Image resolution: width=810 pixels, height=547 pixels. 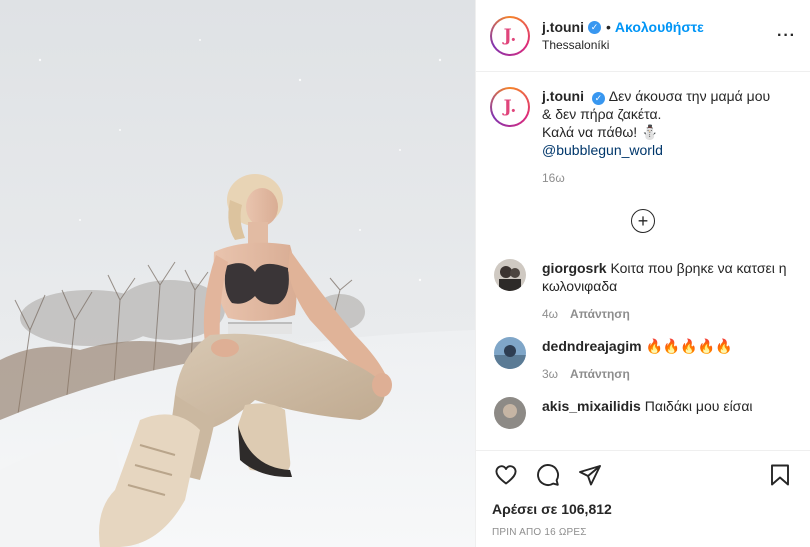 I want to click on caption-avatar-logo: J., so click(x=510, y=107).